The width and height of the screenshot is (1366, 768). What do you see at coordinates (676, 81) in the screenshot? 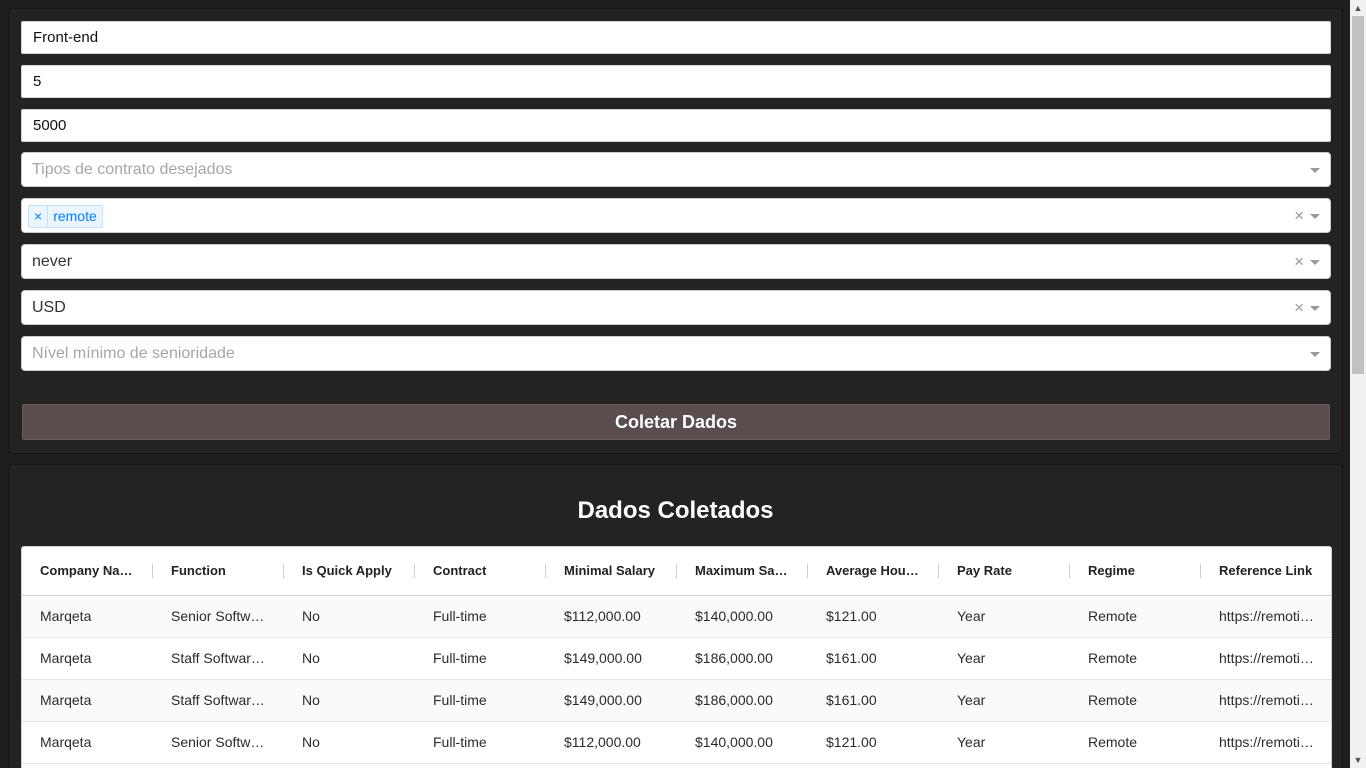
I see `number-input` at bounding box center [676, 81].